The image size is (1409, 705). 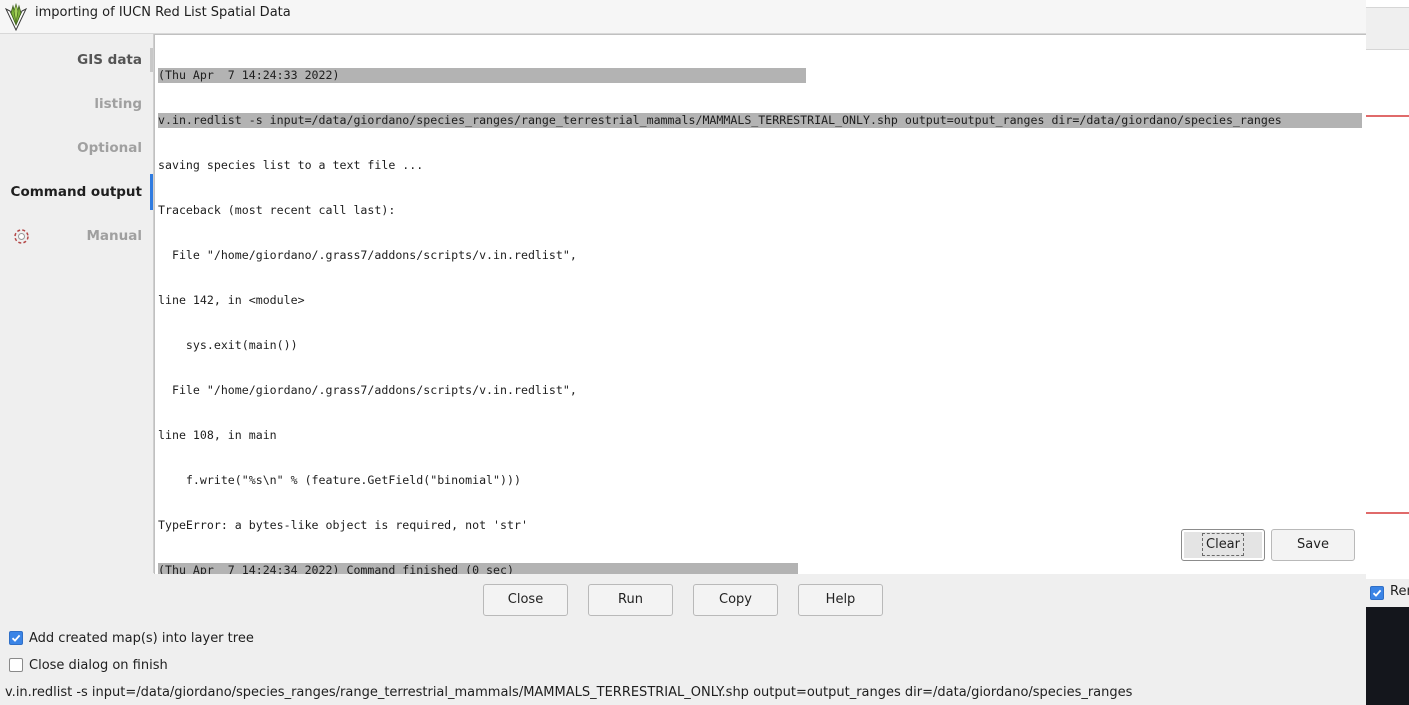 What do you see at coordinates (109, 148) in the screenshot?
I see `tab-label: Optional` at bounding box center [109, 148].